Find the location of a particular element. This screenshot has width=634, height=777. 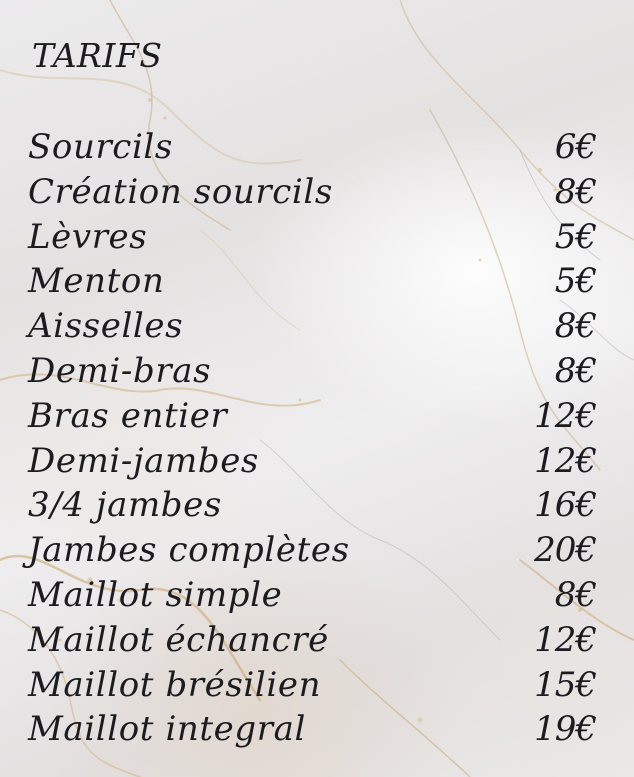

list-item: Demi-jambes 12€ is located at coordinates (312, 461).